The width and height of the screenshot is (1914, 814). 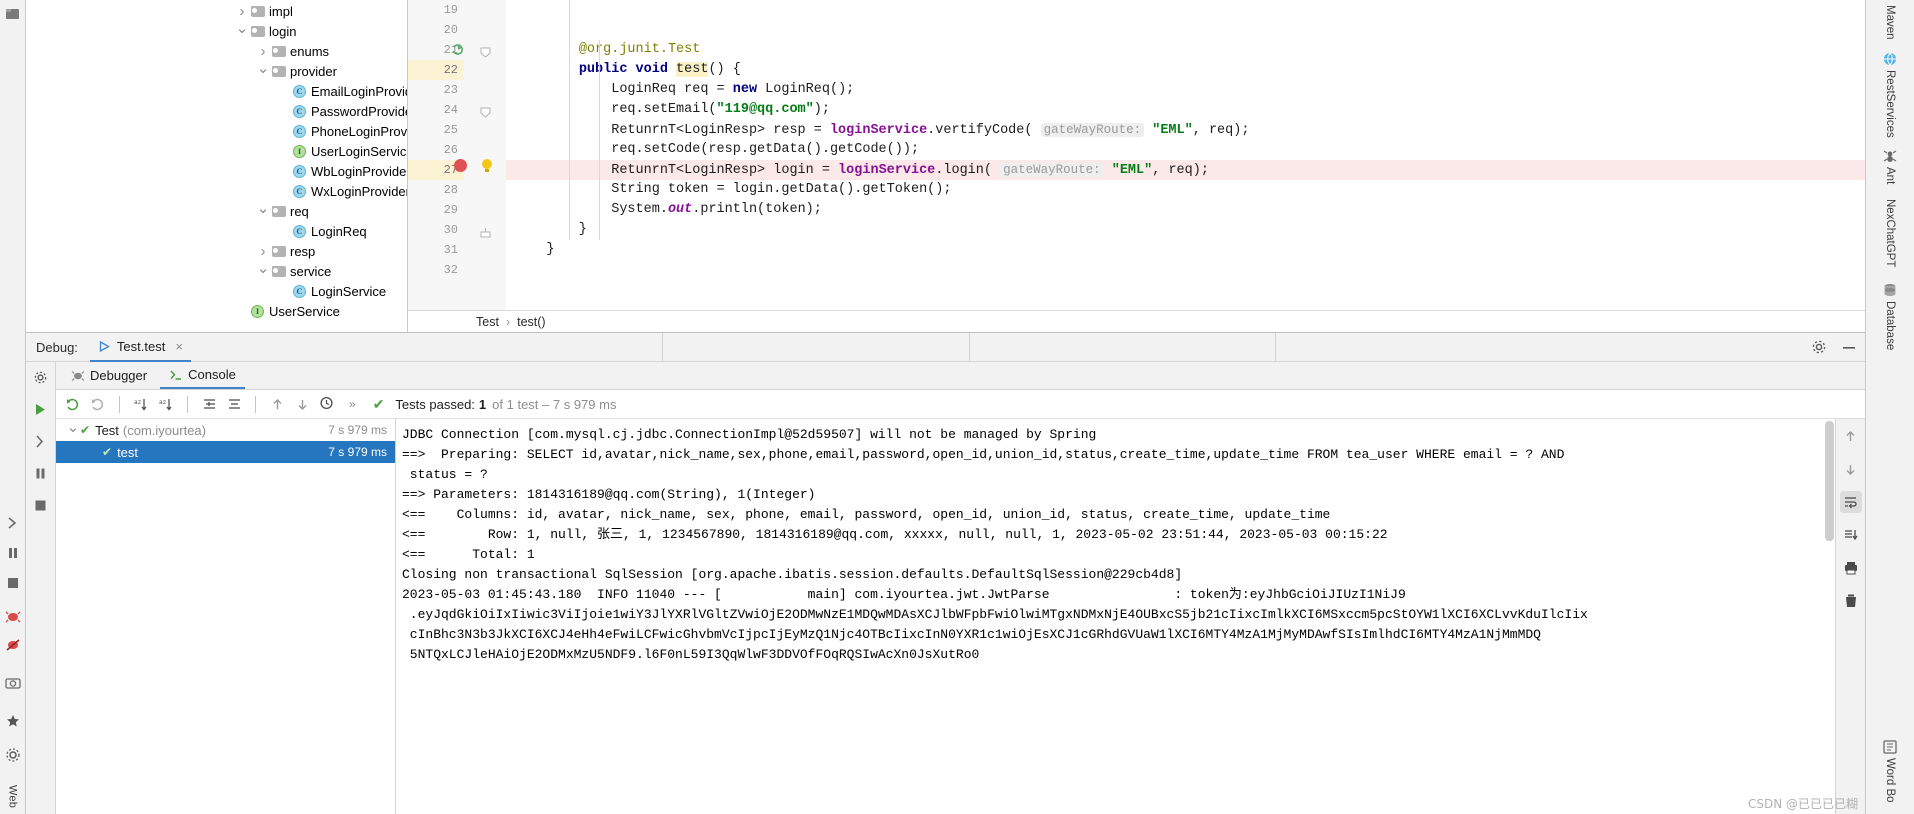 I want to click on line-number-29: 29, so click(x=436, y=210).